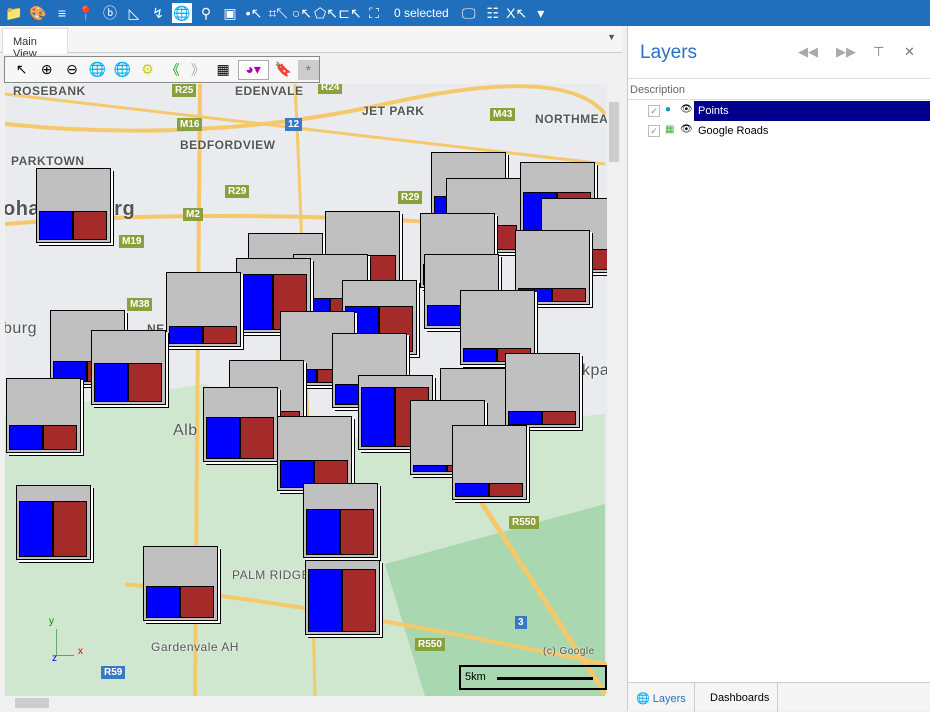 The height and width of the screenshot is (712, 930). I want to click on layer-row-points: ✓ ● 👁 Points, so click(779, 111).